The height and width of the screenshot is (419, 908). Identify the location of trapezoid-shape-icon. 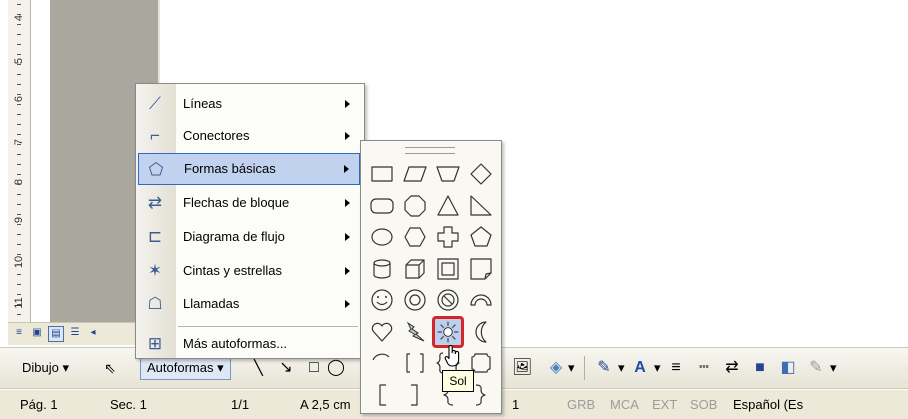
(448, 174).